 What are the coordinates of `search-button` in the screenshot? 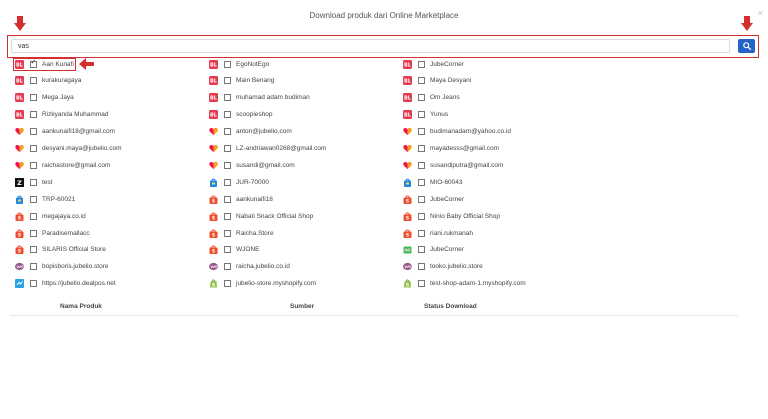 It's located at (746, 46).